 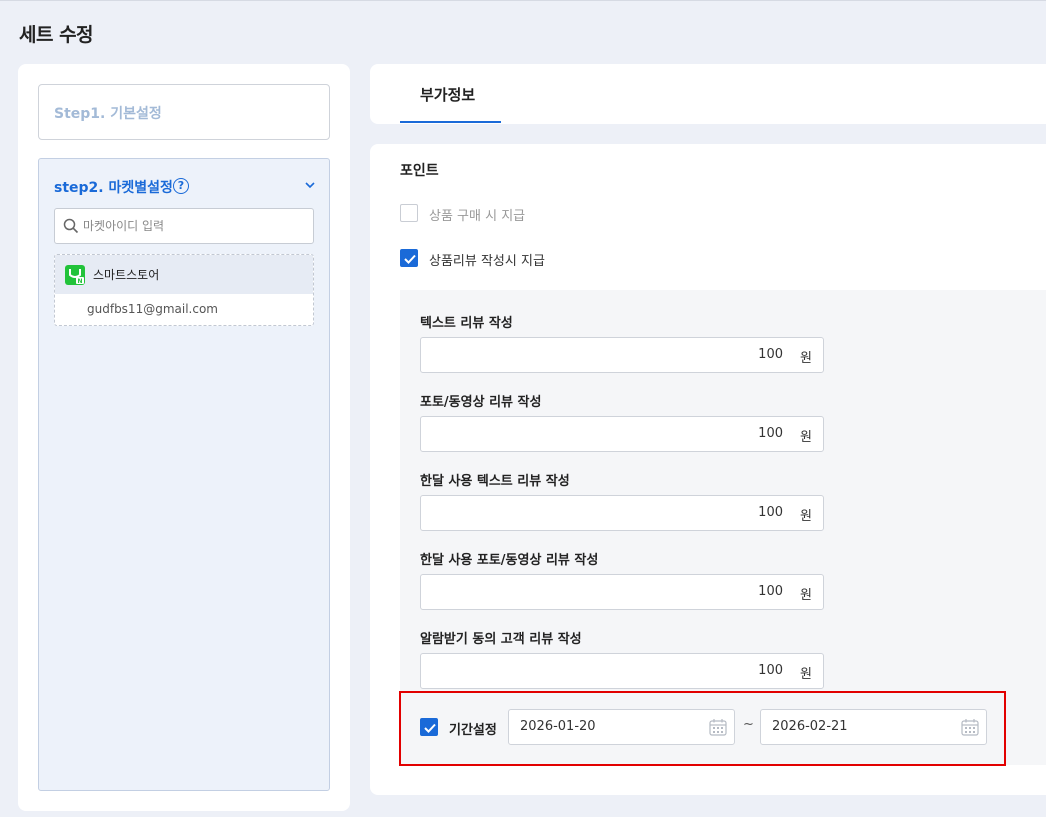 I want to click on search-icon, so click(x=71, y=226).